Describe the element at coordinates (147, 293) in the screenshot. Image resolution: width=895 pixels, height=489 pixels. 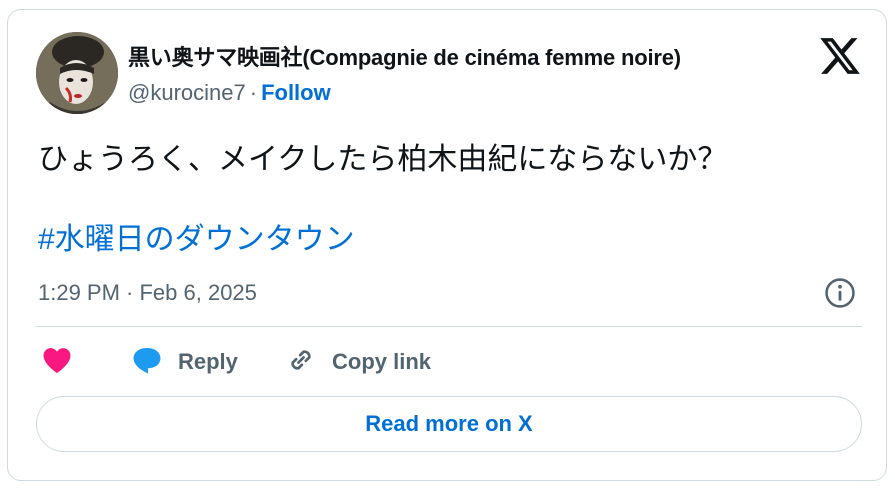
I see `tweet-timestamp: 1:29 PM · Feb 6, 2025` at that location.